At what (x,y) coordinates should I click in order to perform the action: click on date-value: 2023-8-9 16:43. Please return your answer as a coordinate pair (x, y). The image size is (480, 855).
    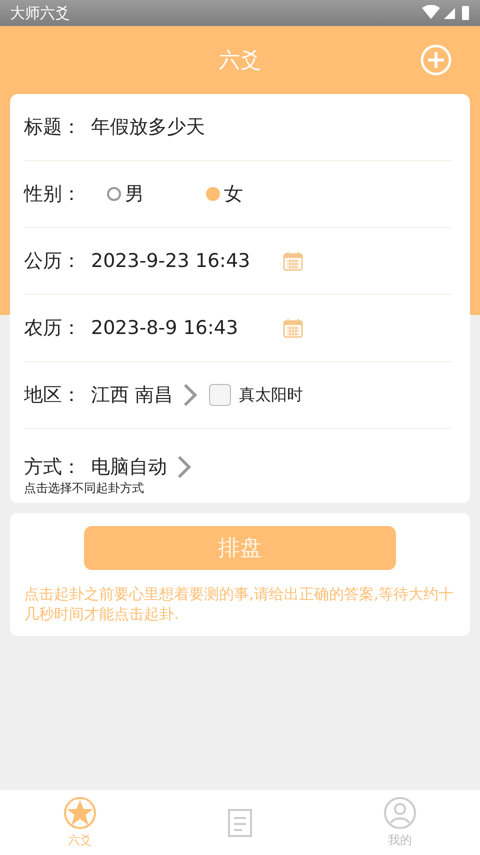
    Looking at the image, I should click on (180, 328).